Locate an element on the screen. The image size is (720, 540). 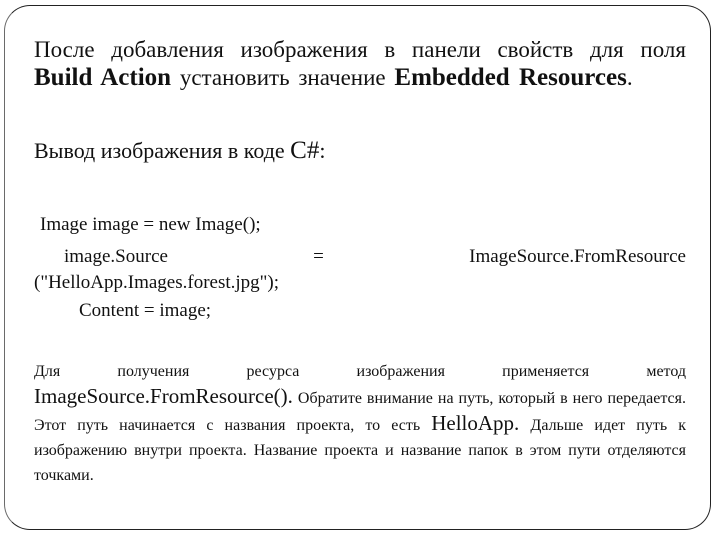
code-language: C# is located at coordinates (305, 150).